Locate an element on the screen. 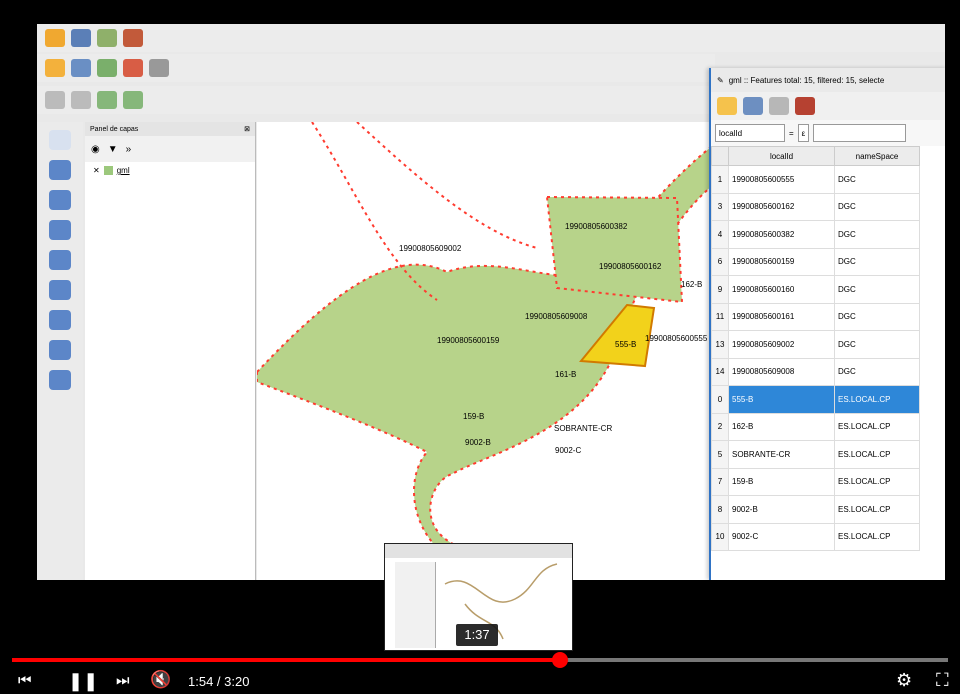 This screenshot has width=960, height=694. table-row: 8 9002-B ES.LOCAL.CP is located at coordinates (815, 509).